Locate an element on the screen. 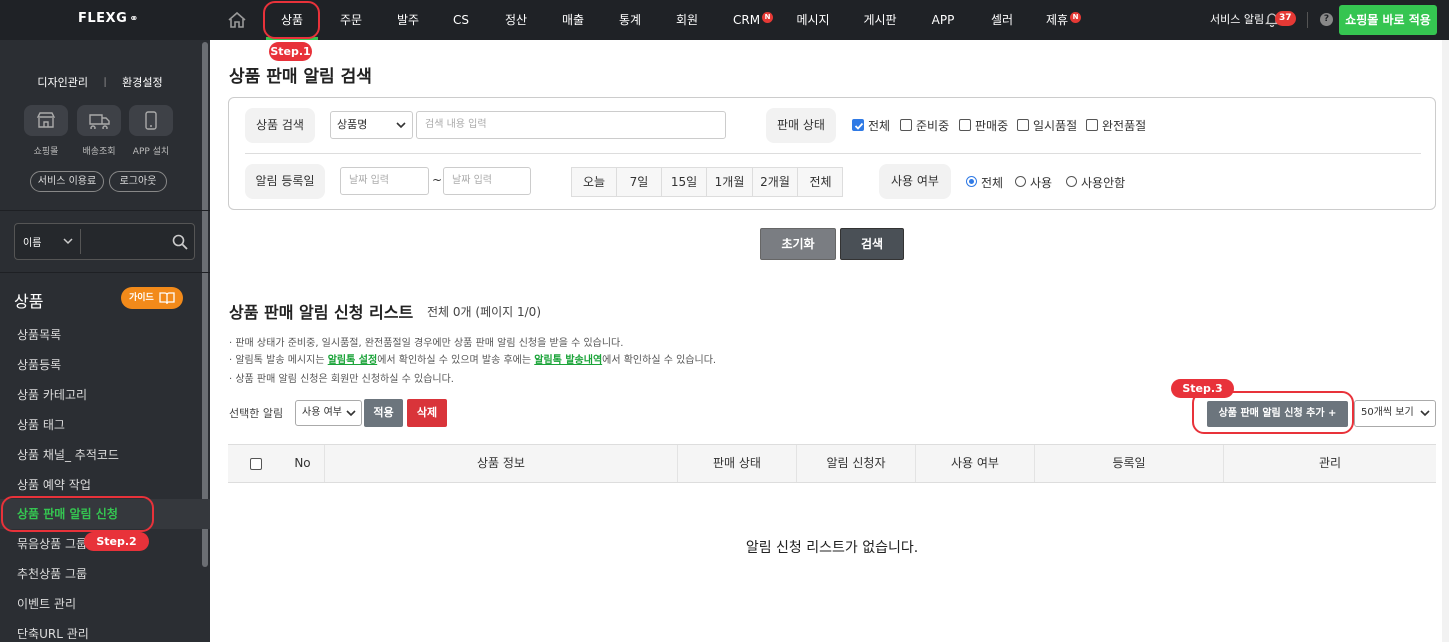 The width and height of the screenshot is (1449, 642). bulk-use-select: 사용 여부 is located at coordinates (328, 413).